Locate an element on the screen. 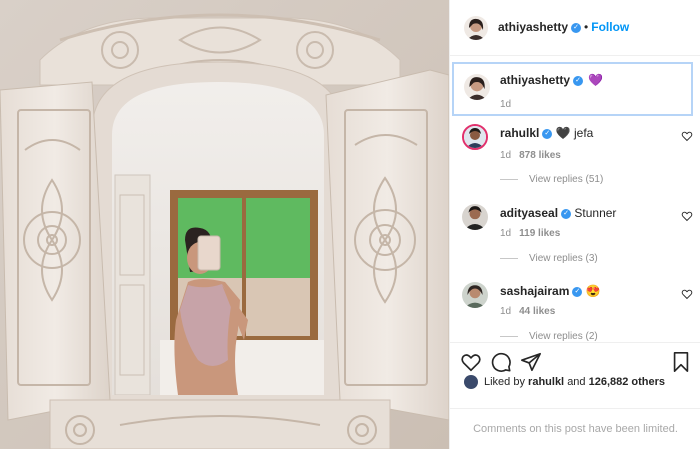 Image resolution: width=700 pixels, height=449 pixels. comment-line: rahulkl ✓ 🖤 jefa is located at coordinates (546, 133).